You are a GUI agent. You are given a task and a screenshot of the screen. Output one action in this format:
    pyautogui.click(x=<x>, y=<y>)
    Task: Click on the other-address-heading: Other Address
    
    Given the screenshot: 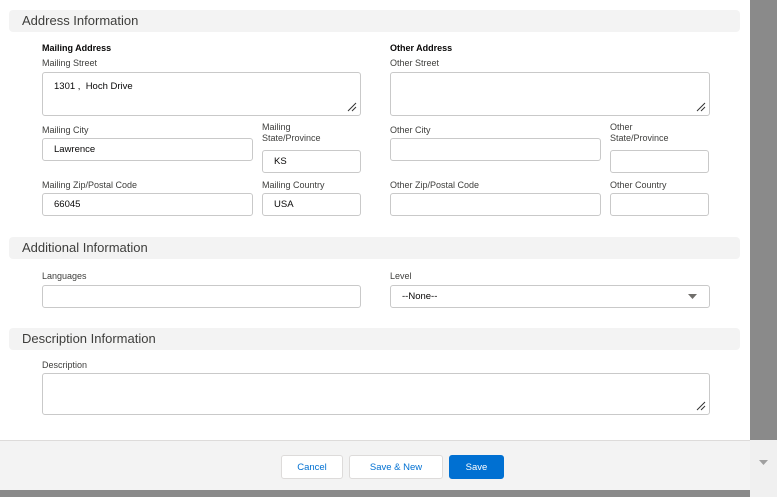 What is the action you would take?
    pyautogui.click(x=421, y=48)
    